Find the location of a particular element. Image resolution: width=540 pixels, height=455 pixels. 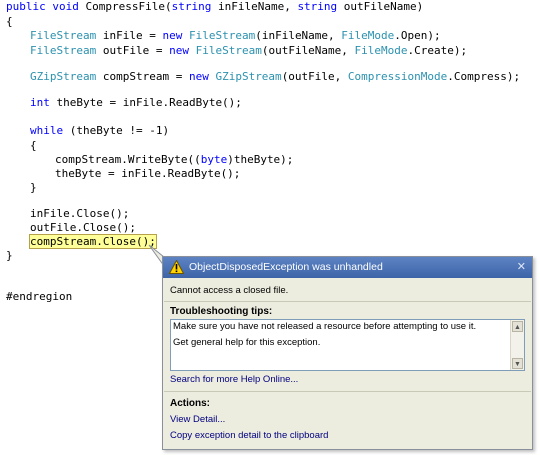

warning-icon is located at coordinates (176, 267).